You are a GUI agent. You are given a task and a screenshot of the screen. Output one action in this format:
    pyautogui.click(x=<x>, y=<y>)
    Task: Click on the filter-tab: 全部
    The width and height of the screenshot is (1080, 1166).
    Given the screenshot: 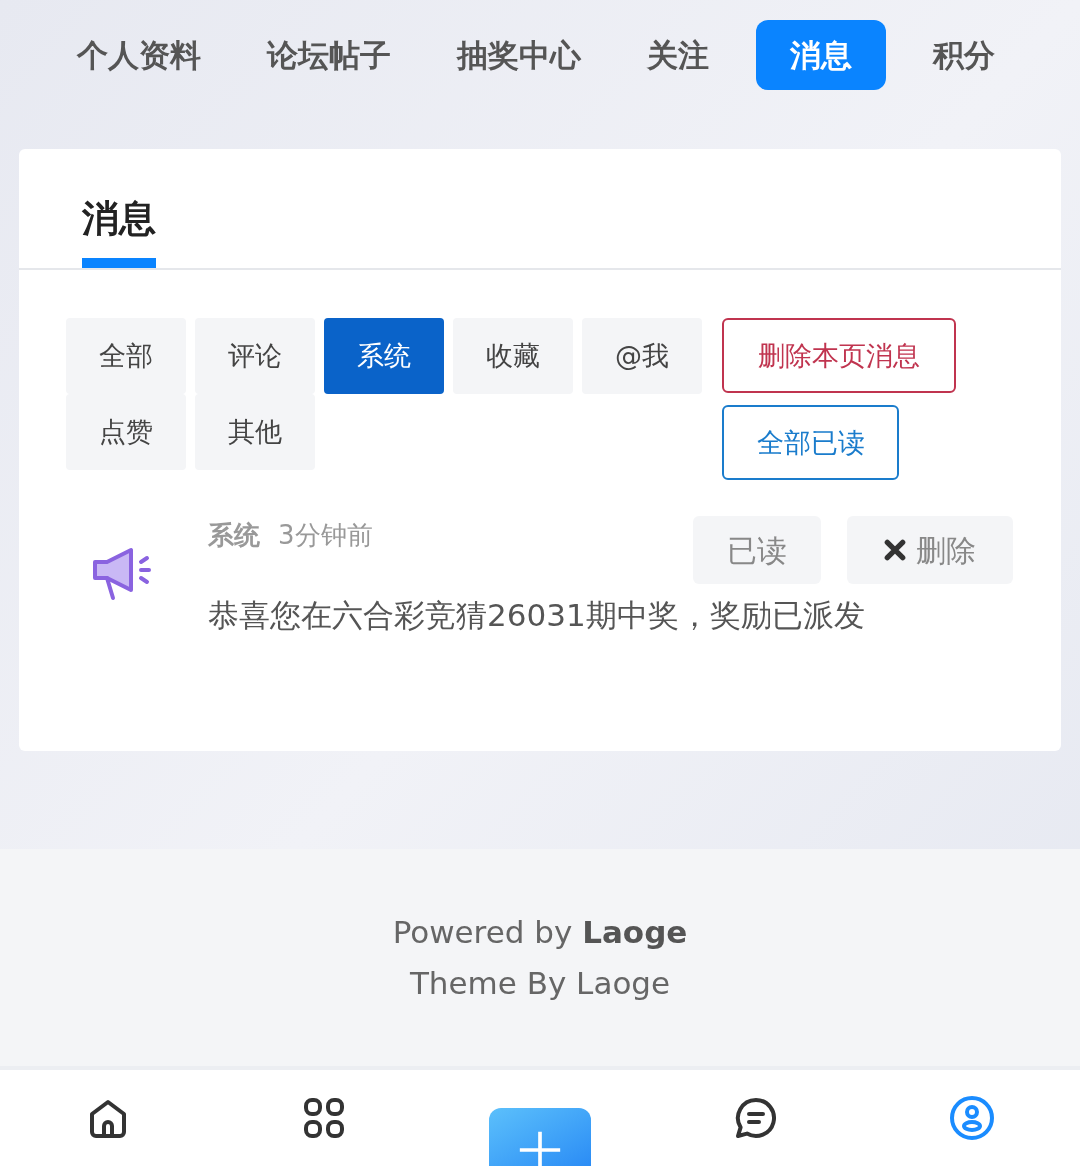 What is the action you would take?
    pyautogui.click(x=126, y=356)
    